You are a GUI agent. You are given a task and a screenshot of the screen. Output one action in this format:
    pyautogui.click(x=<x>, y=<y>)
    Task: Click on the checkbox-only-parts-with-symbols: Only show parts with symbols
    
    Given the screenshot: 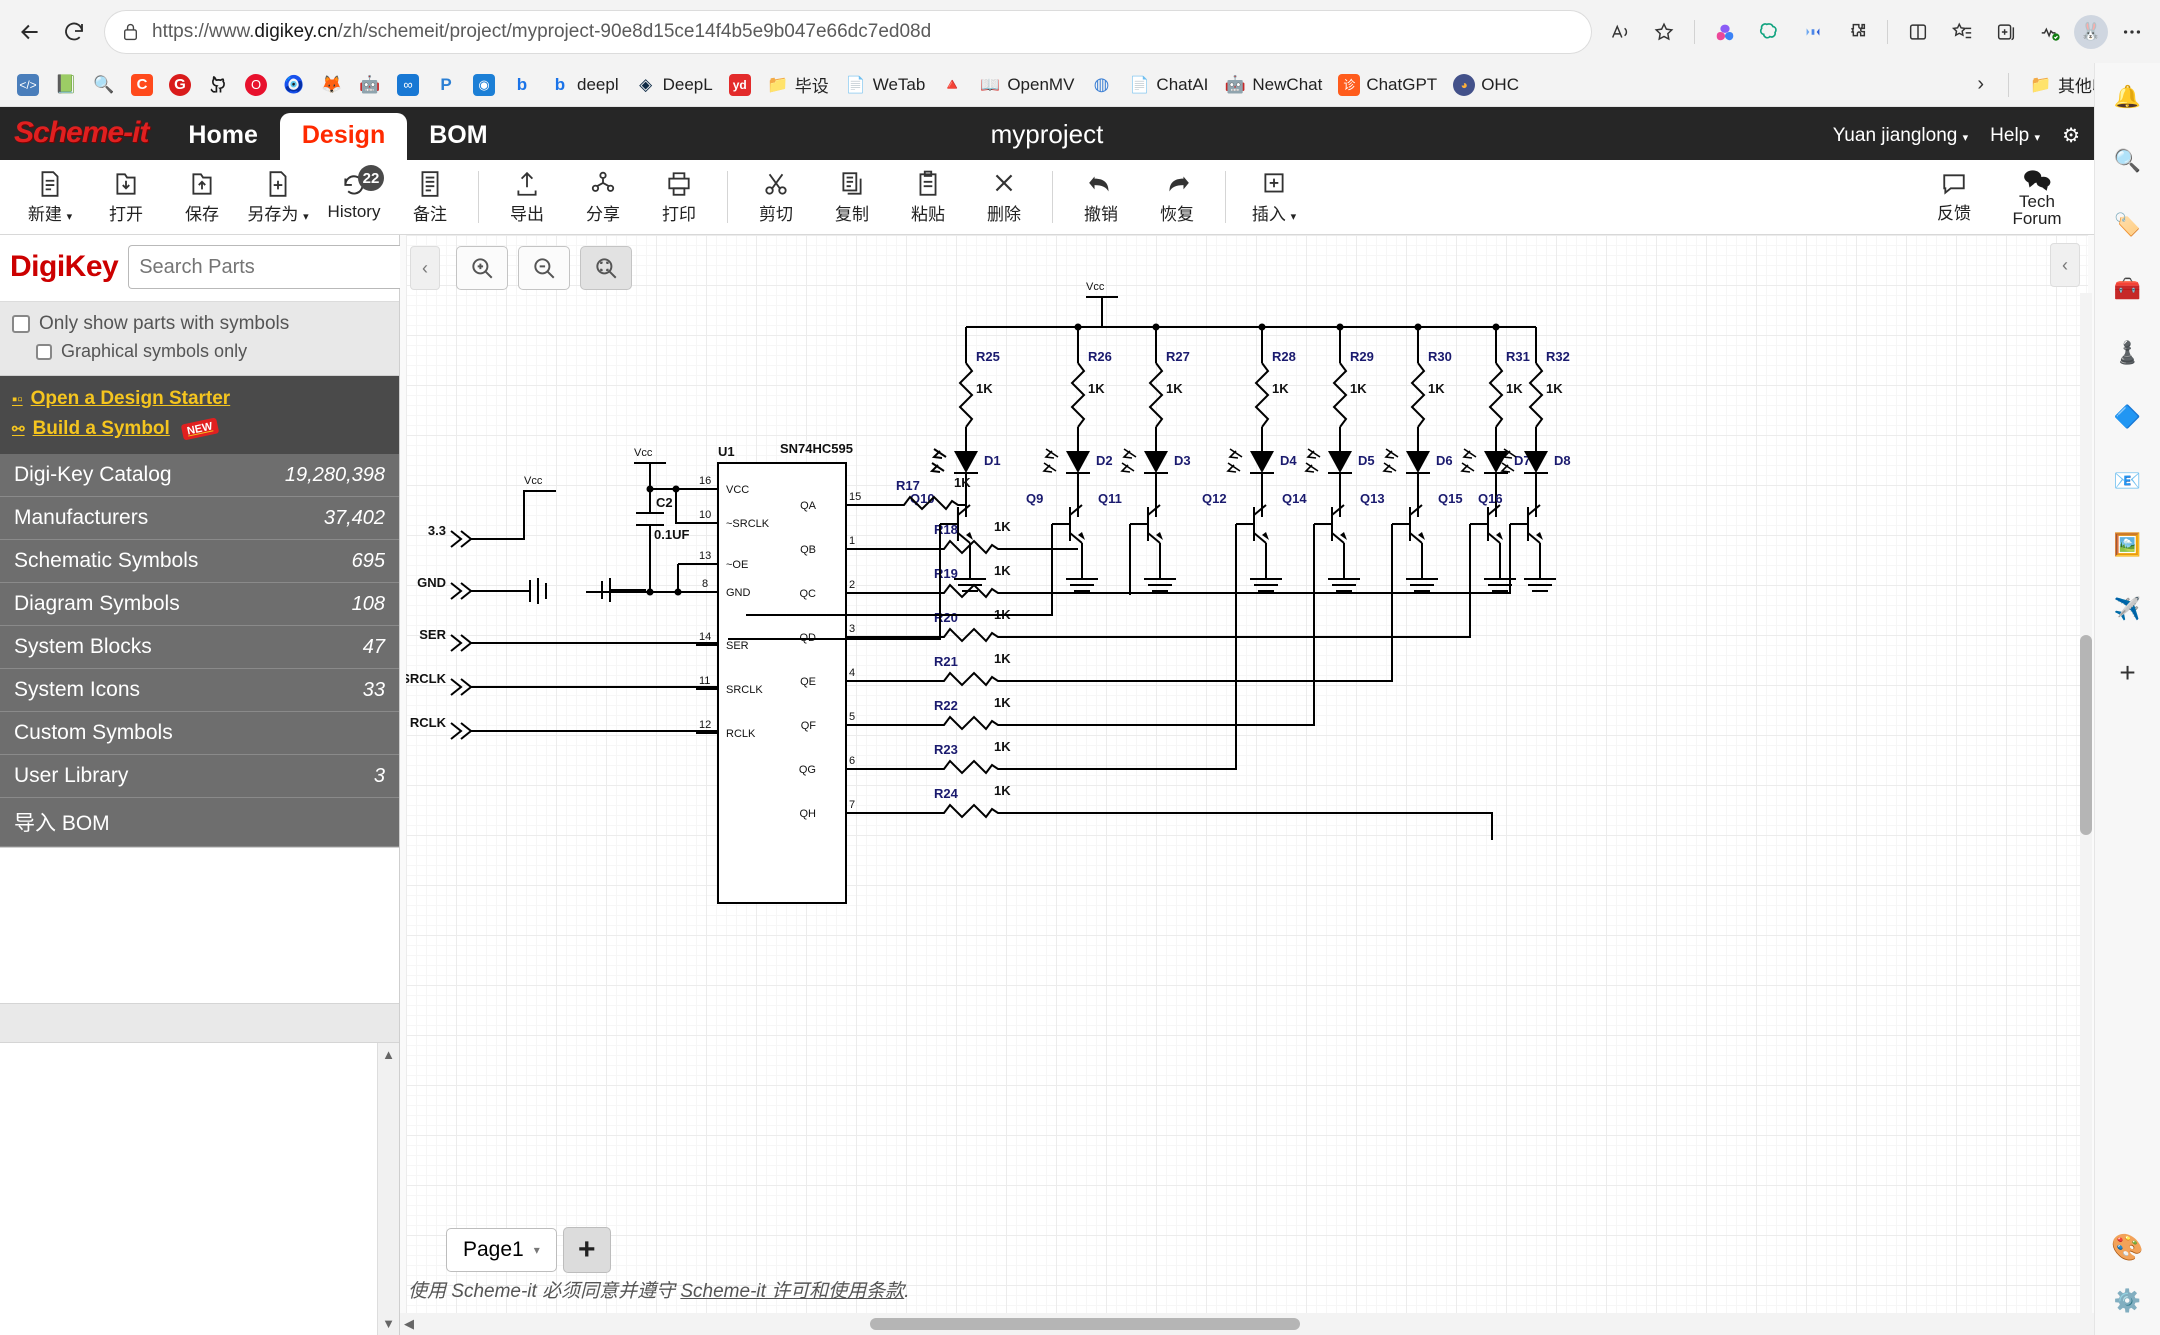 What is the action you would take?
    pyautogui.click(x=200, y=324)
    